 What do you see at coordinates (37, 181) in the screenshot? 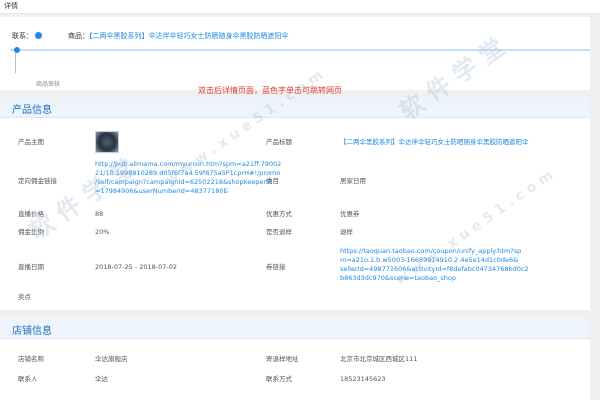
I see `commission-link-label: 定向佣金链接` at bounding box center [37, 181].